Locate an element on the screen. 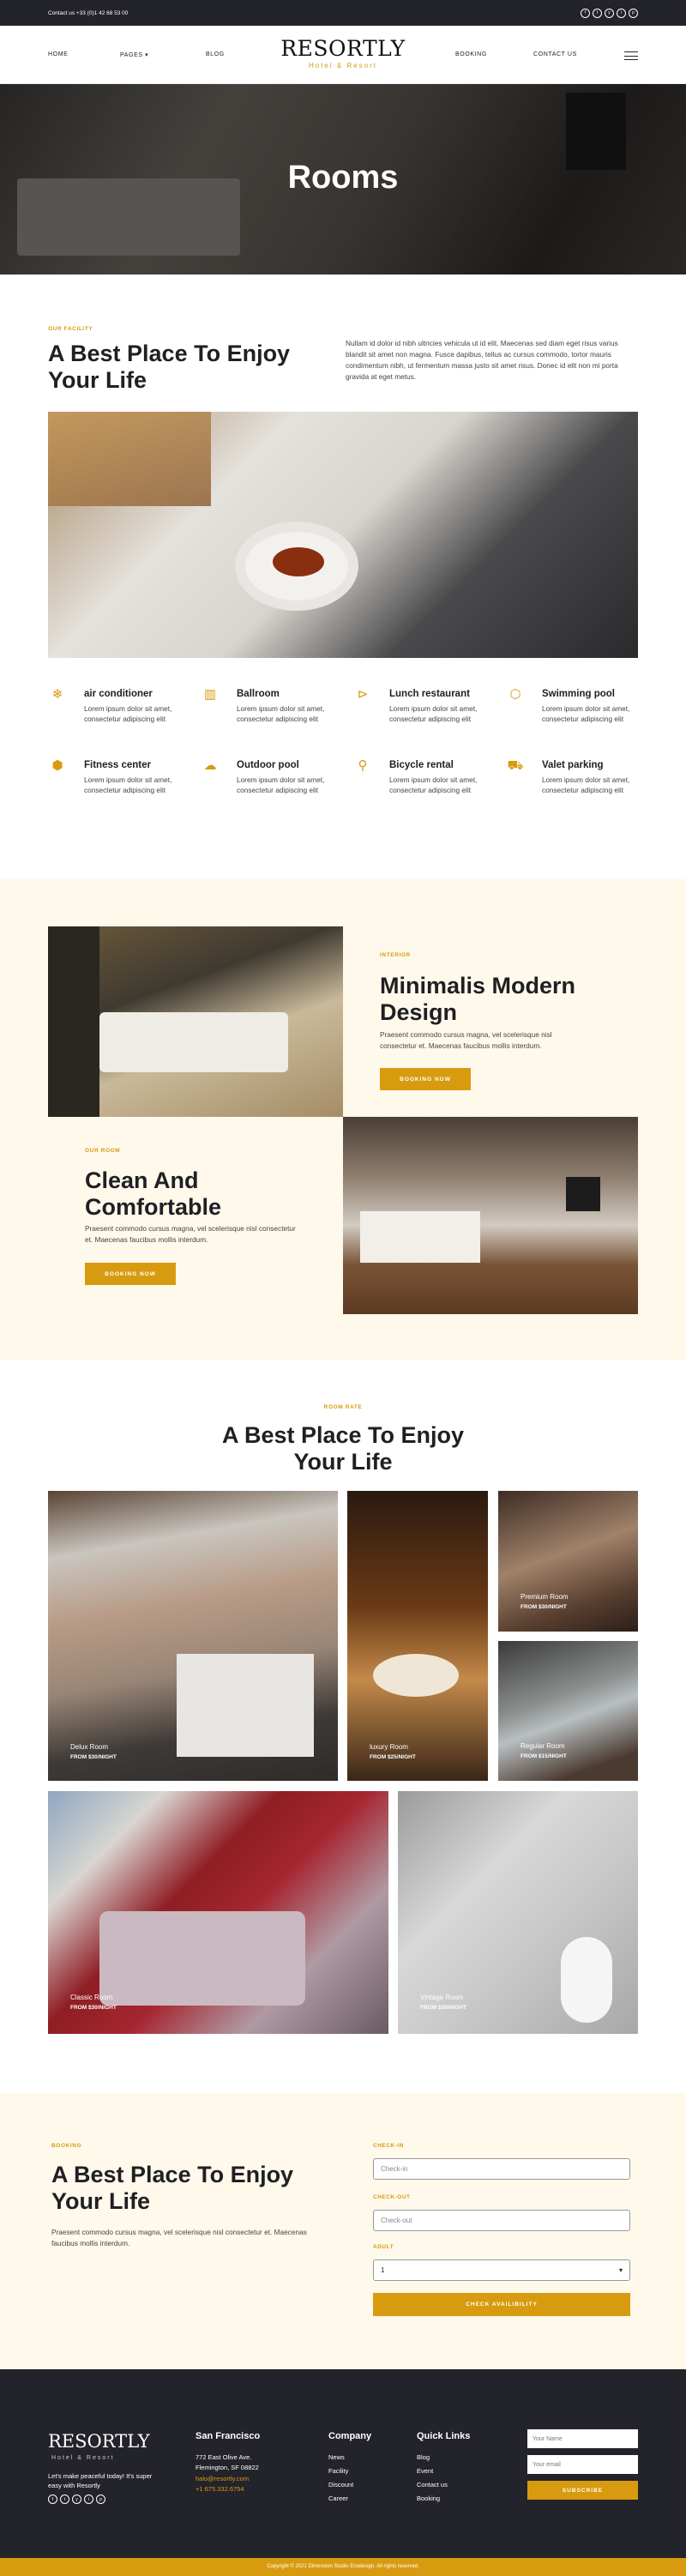  footer-links-title: Quick Links is located at coordinates (444, 2436).